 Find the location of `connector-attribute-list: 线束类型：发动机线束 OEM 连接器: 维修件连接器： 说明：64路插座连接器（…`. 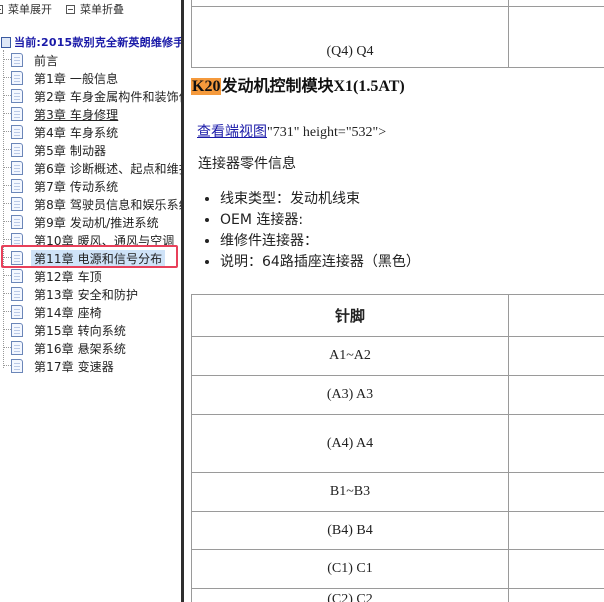

connector-attribute-list: 线束类型：发动机线束 OEM 连接器: 维修件连接器： 说明：64路插座连接器（… is located at coordinates (311, 231).